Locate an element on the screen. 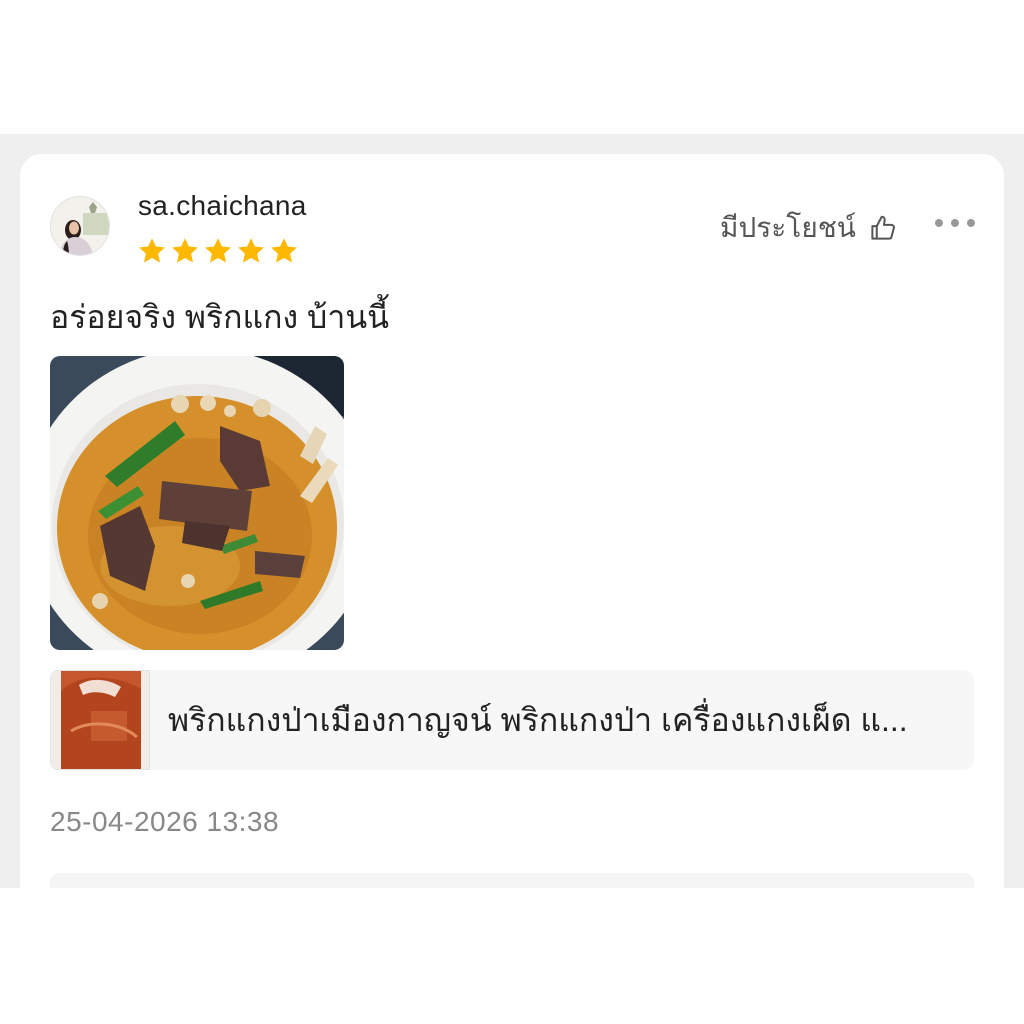 The height and width of the screenshot is (1024, 1024). more-options-button is located at coordinates (955, 223).